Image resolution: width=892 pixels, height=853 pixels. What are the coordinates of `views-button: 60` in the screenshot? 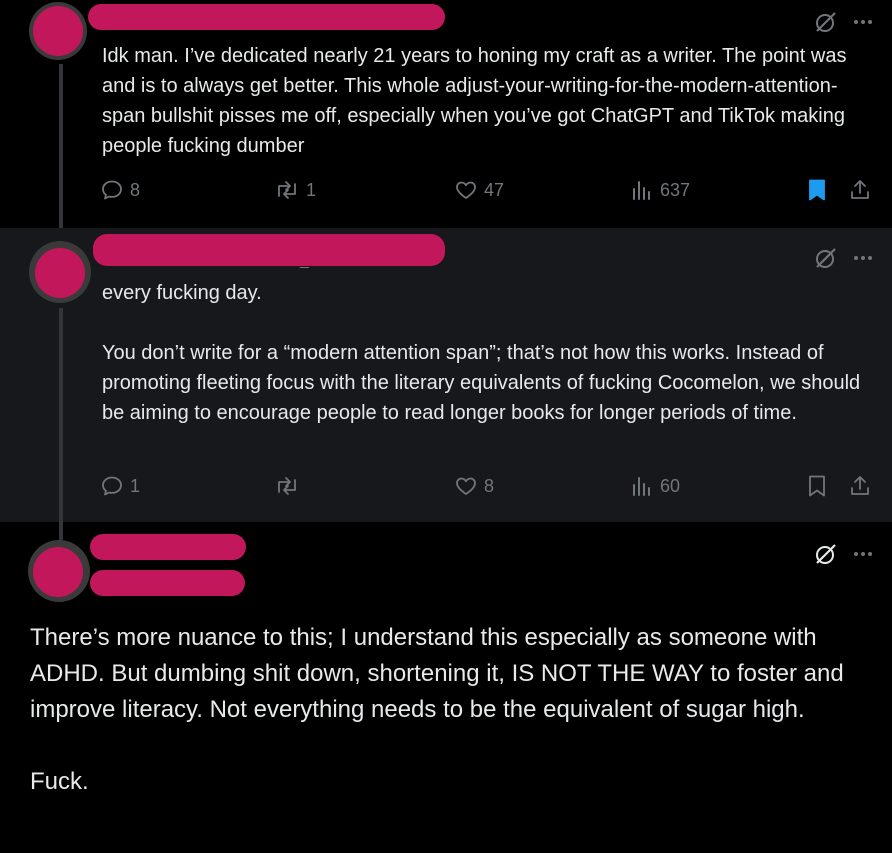 It's located at (655, 486).